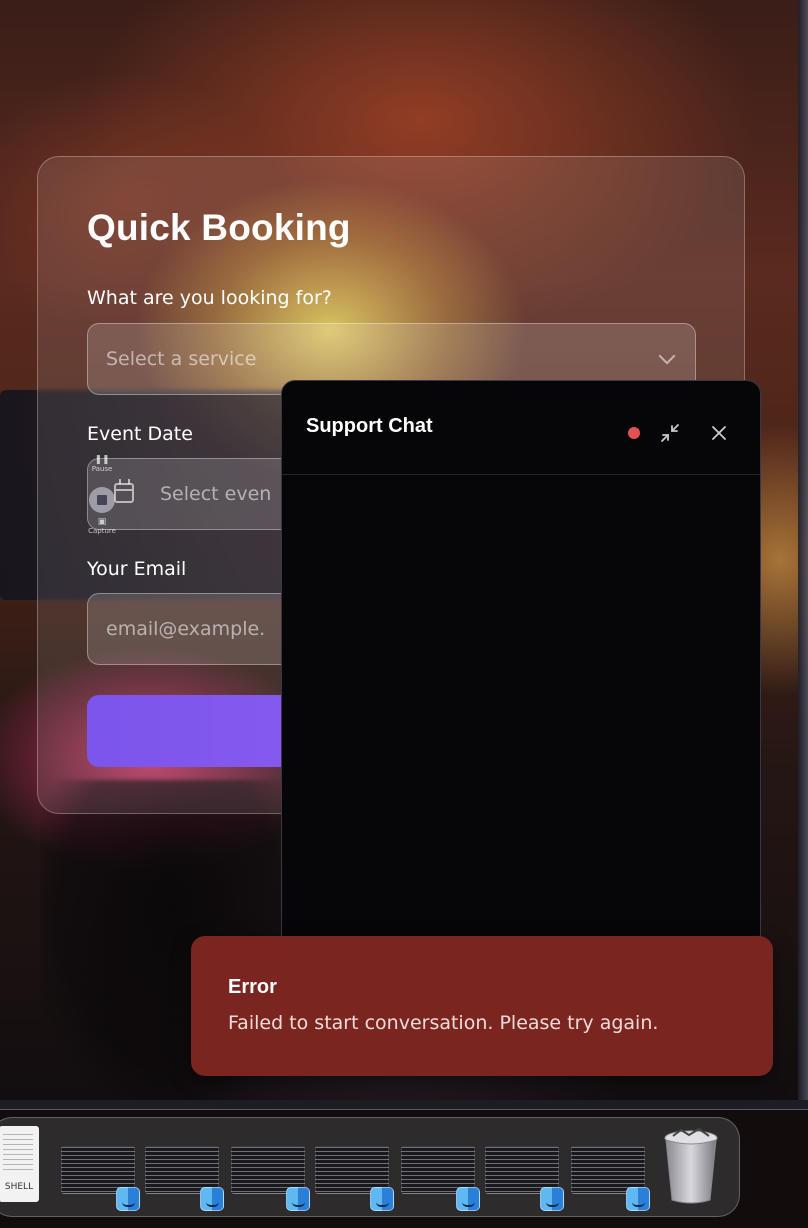 Image resolution: width=808 pixels, height=1228 pixels. What do you see at coordinates (209, 298) in the screenshot?
I see `service-label: What are you looking for?` at bounding box center [209, 298].